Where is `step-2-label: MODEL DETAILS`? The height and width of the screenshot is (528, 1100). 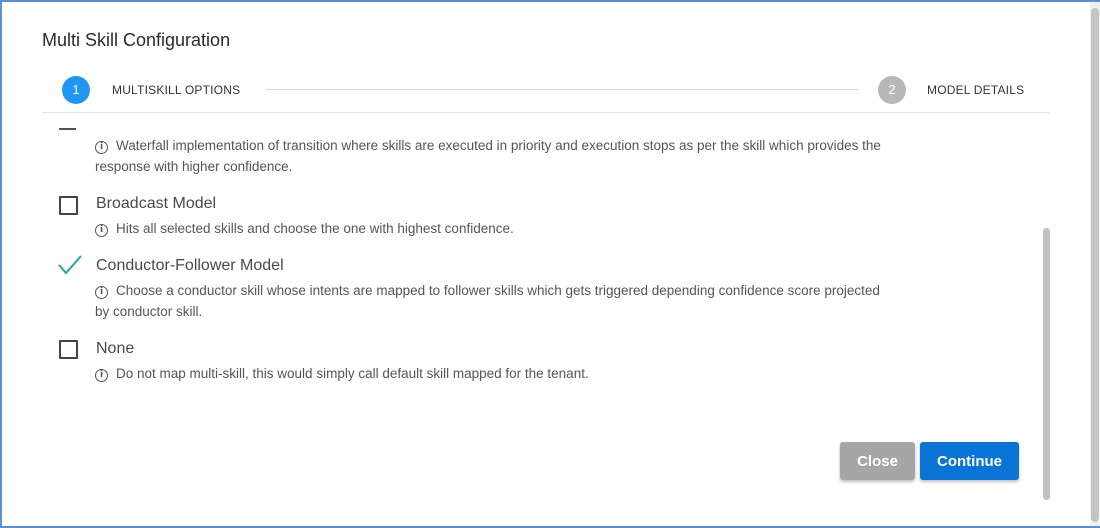
step-2-label: MODEL DETAILS is located at coordinates (975, 90).